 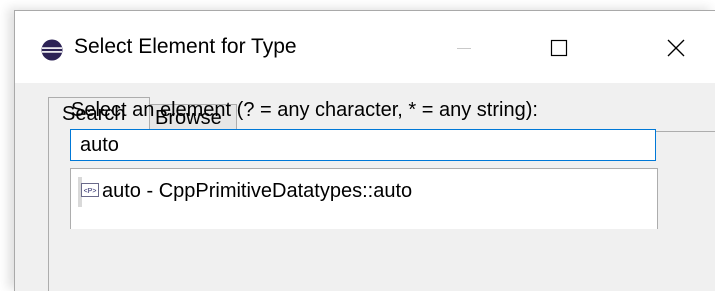 I want to click on maximize-button, so click(x=557, y=47).